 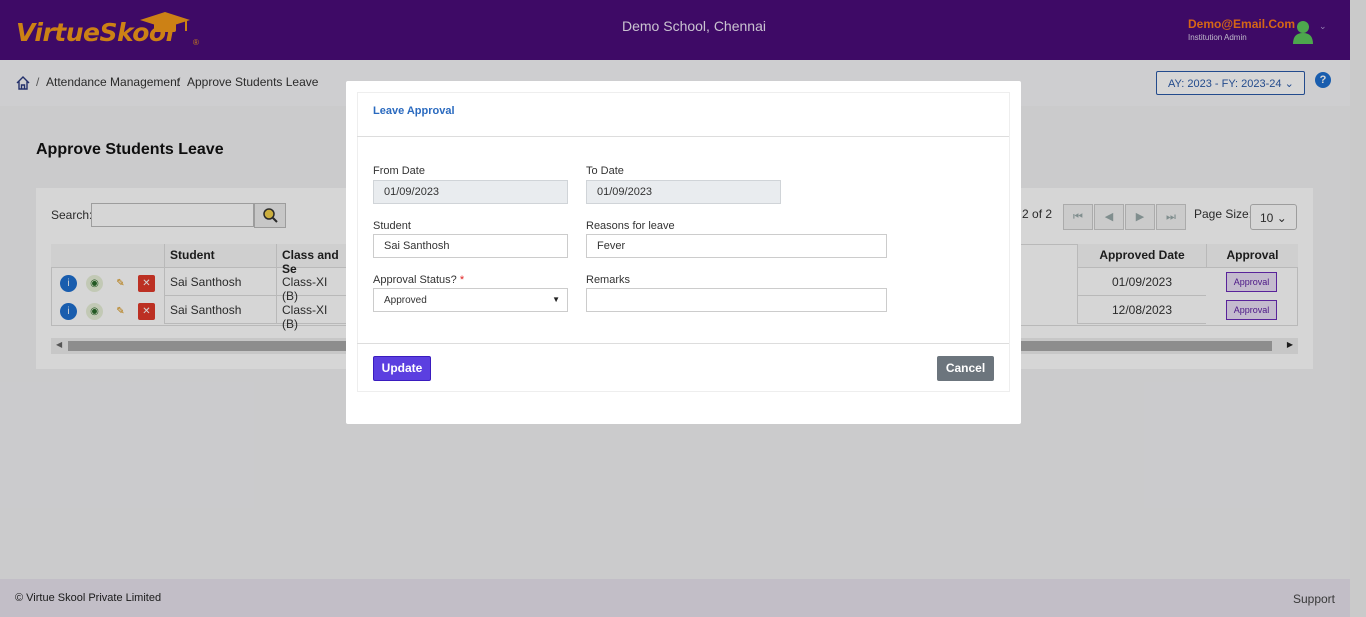 What do you see at coordinates (462, 280) in the screenshot?
I see `required-marker: *` at bounding box center [462, 280].